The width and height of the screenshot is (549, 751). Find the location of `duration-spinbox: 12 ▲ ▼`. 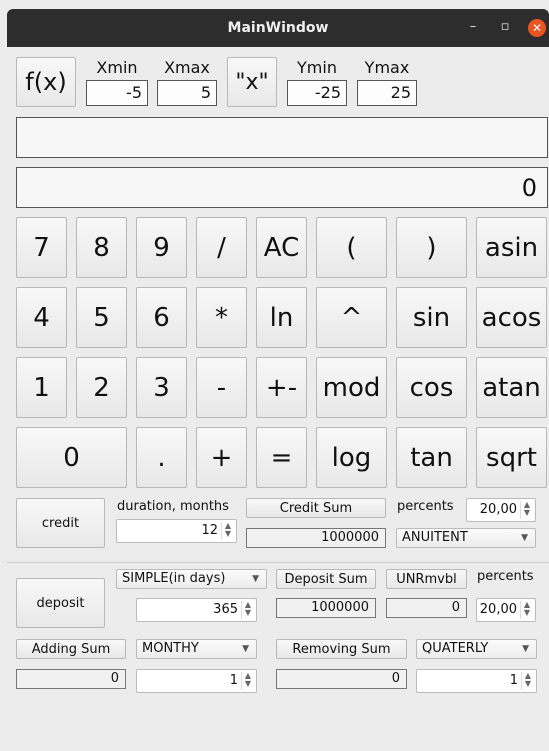

duration-spinbox: 12 ▲ ▼ is located at coordinates (176, 531).